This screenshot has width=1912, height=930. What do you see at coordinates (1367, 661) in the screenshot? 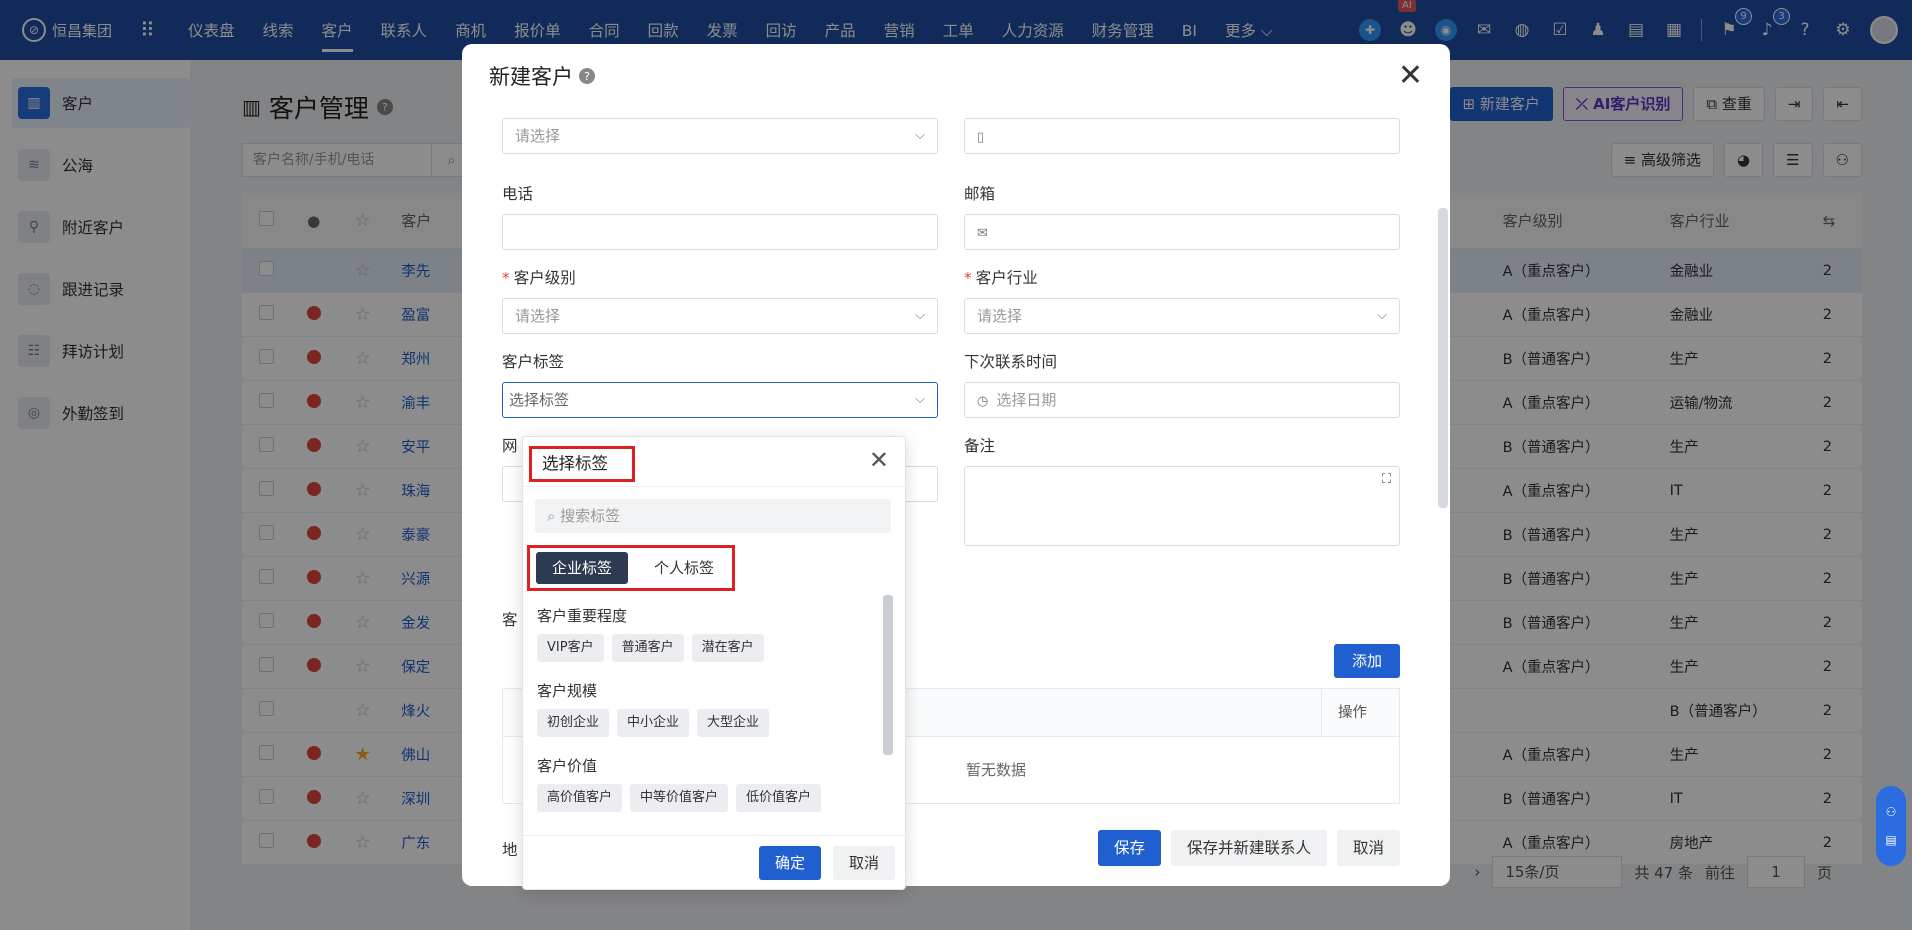
I see `add-button: 添加` at bounding box center [1367, 661].